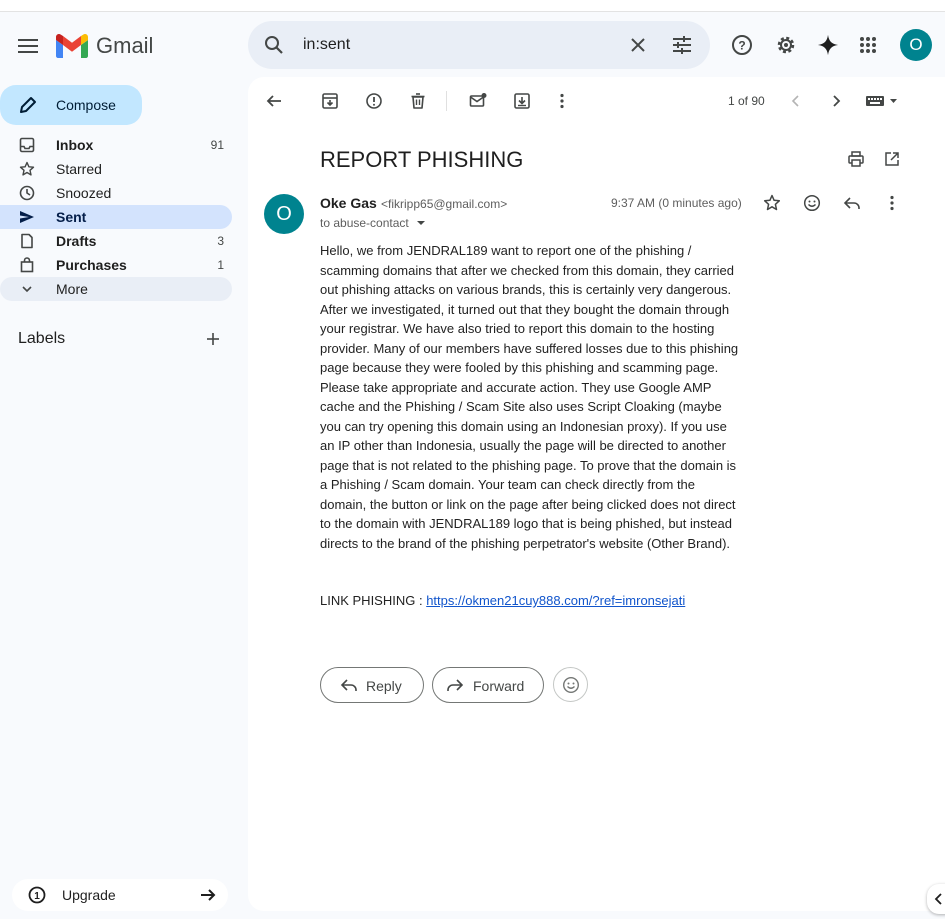 The height and width of the screenshot is (919, 945). I want to click on menu-icon, so click(28, 46).